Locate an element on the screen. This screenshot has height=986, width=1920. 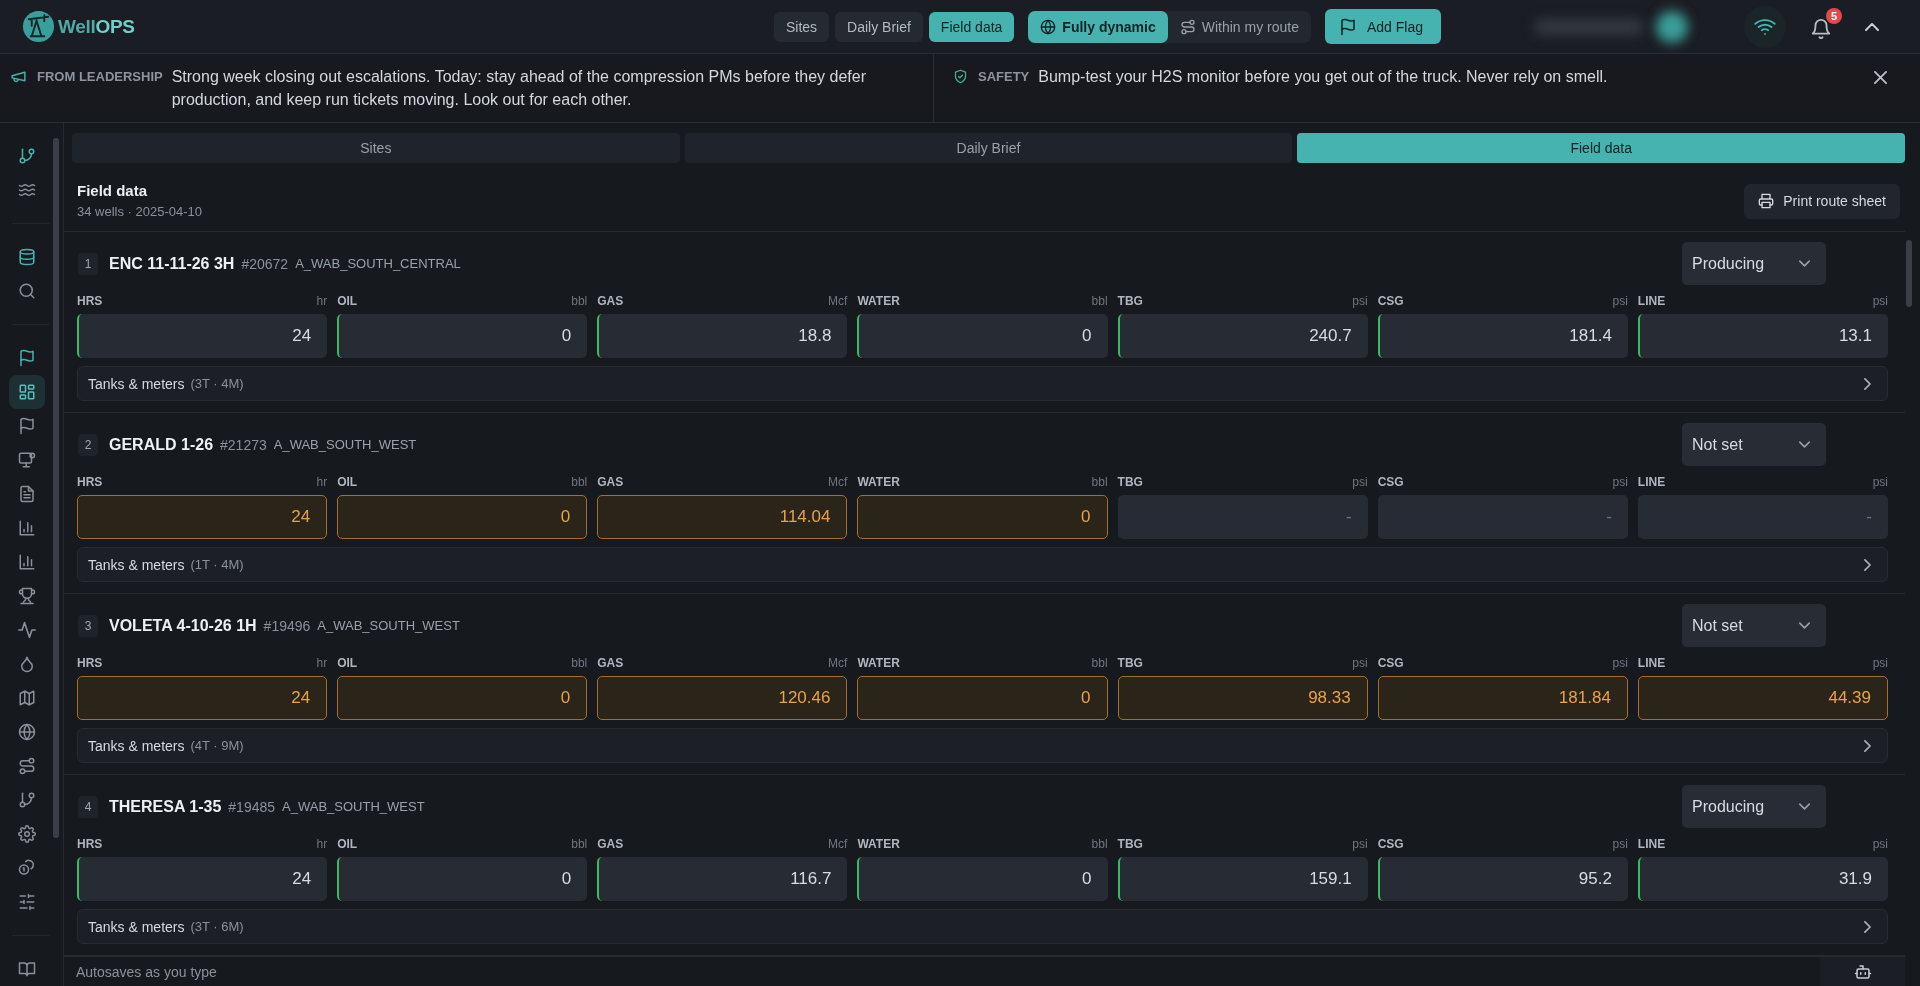
field-label: WATER is located at coordinates (878, 482).